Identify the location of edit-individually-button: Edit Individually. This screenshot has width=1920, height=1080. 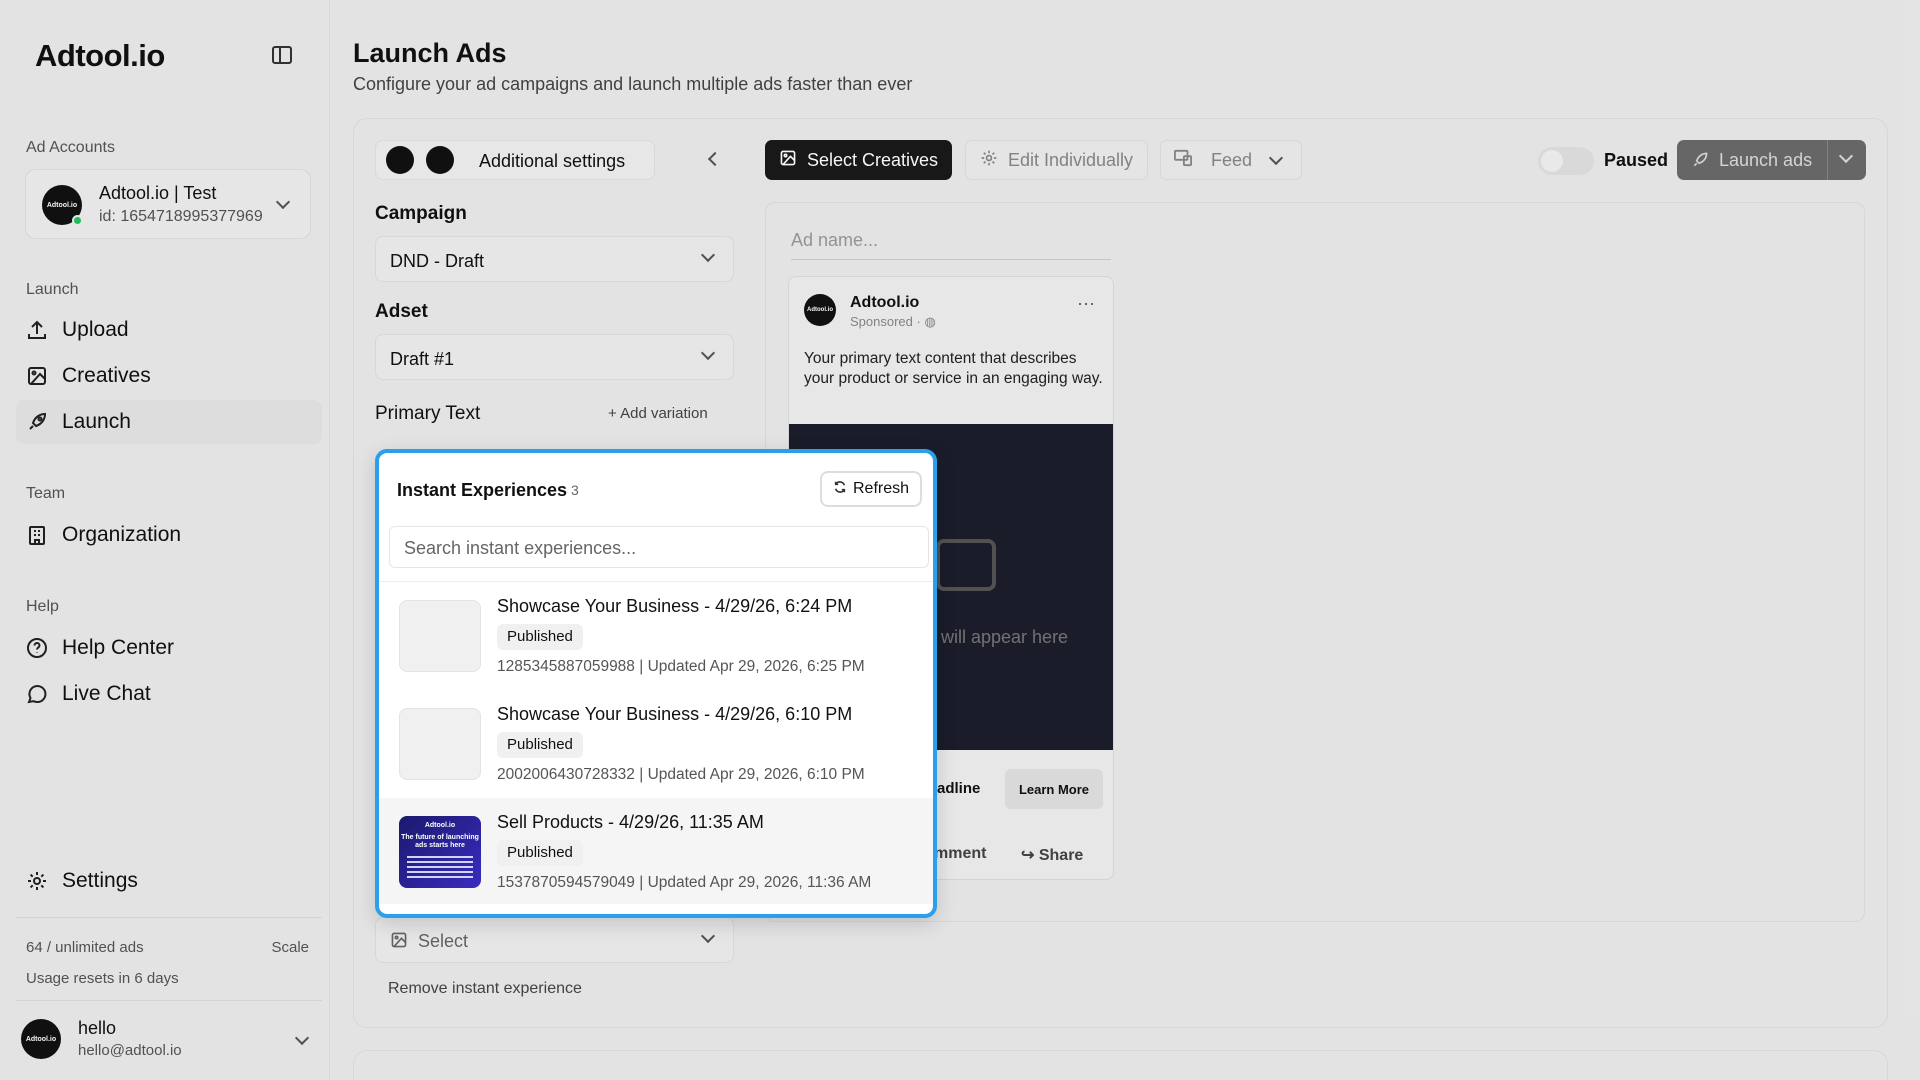
(1056, 160).